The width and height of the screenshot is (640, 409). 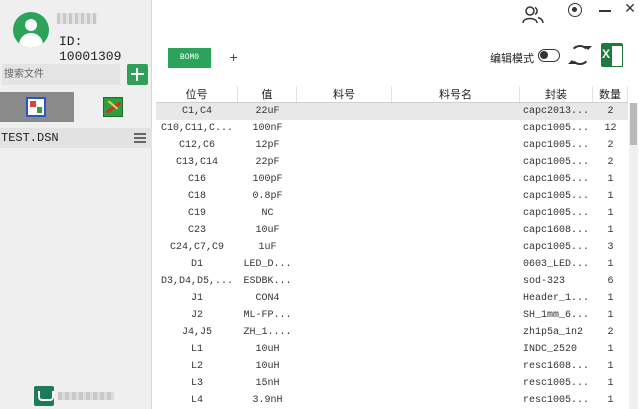 What do you see at coordinates (605, 11) in the screenshot?
I see `minimize-icon` at bounding box center [605, 11].